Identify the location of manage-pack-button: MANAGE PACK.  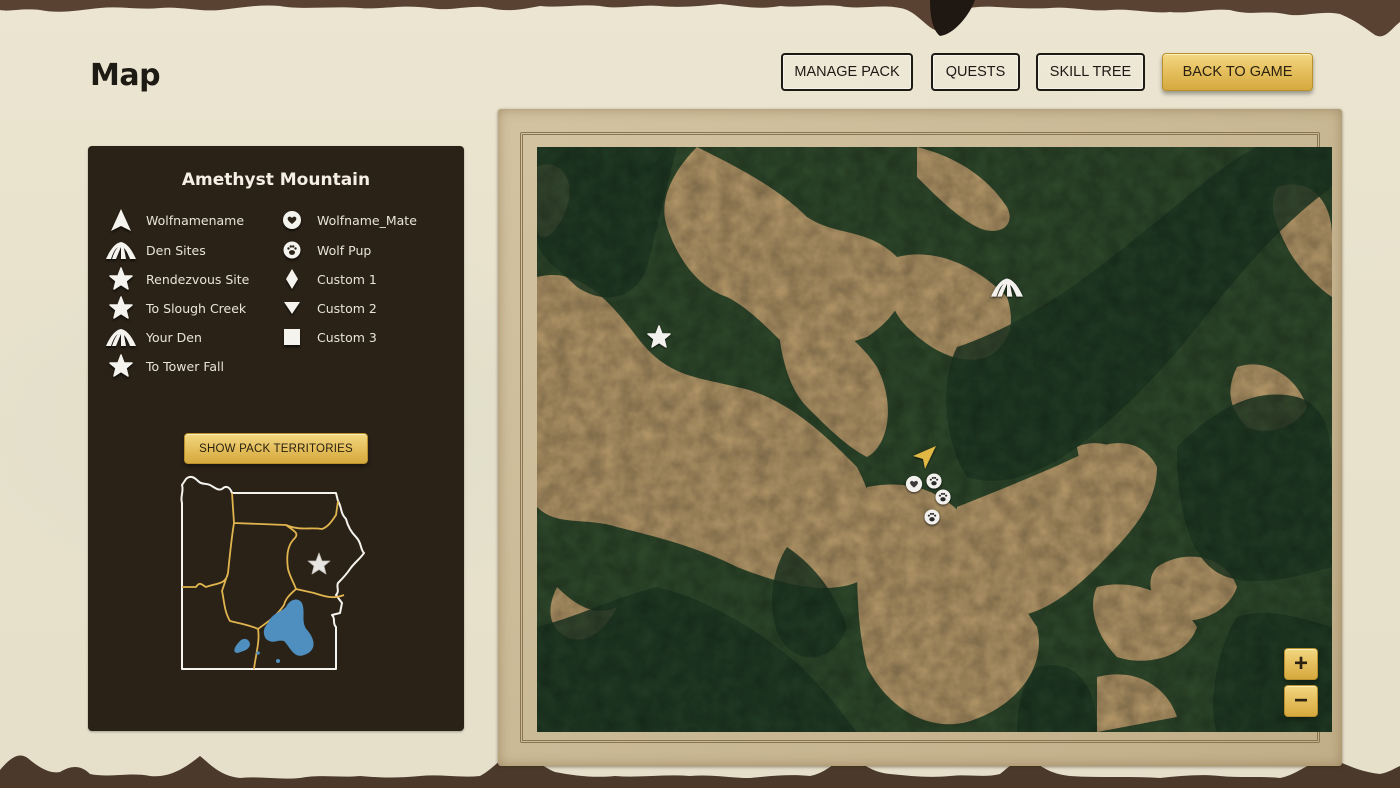
(847, 72).